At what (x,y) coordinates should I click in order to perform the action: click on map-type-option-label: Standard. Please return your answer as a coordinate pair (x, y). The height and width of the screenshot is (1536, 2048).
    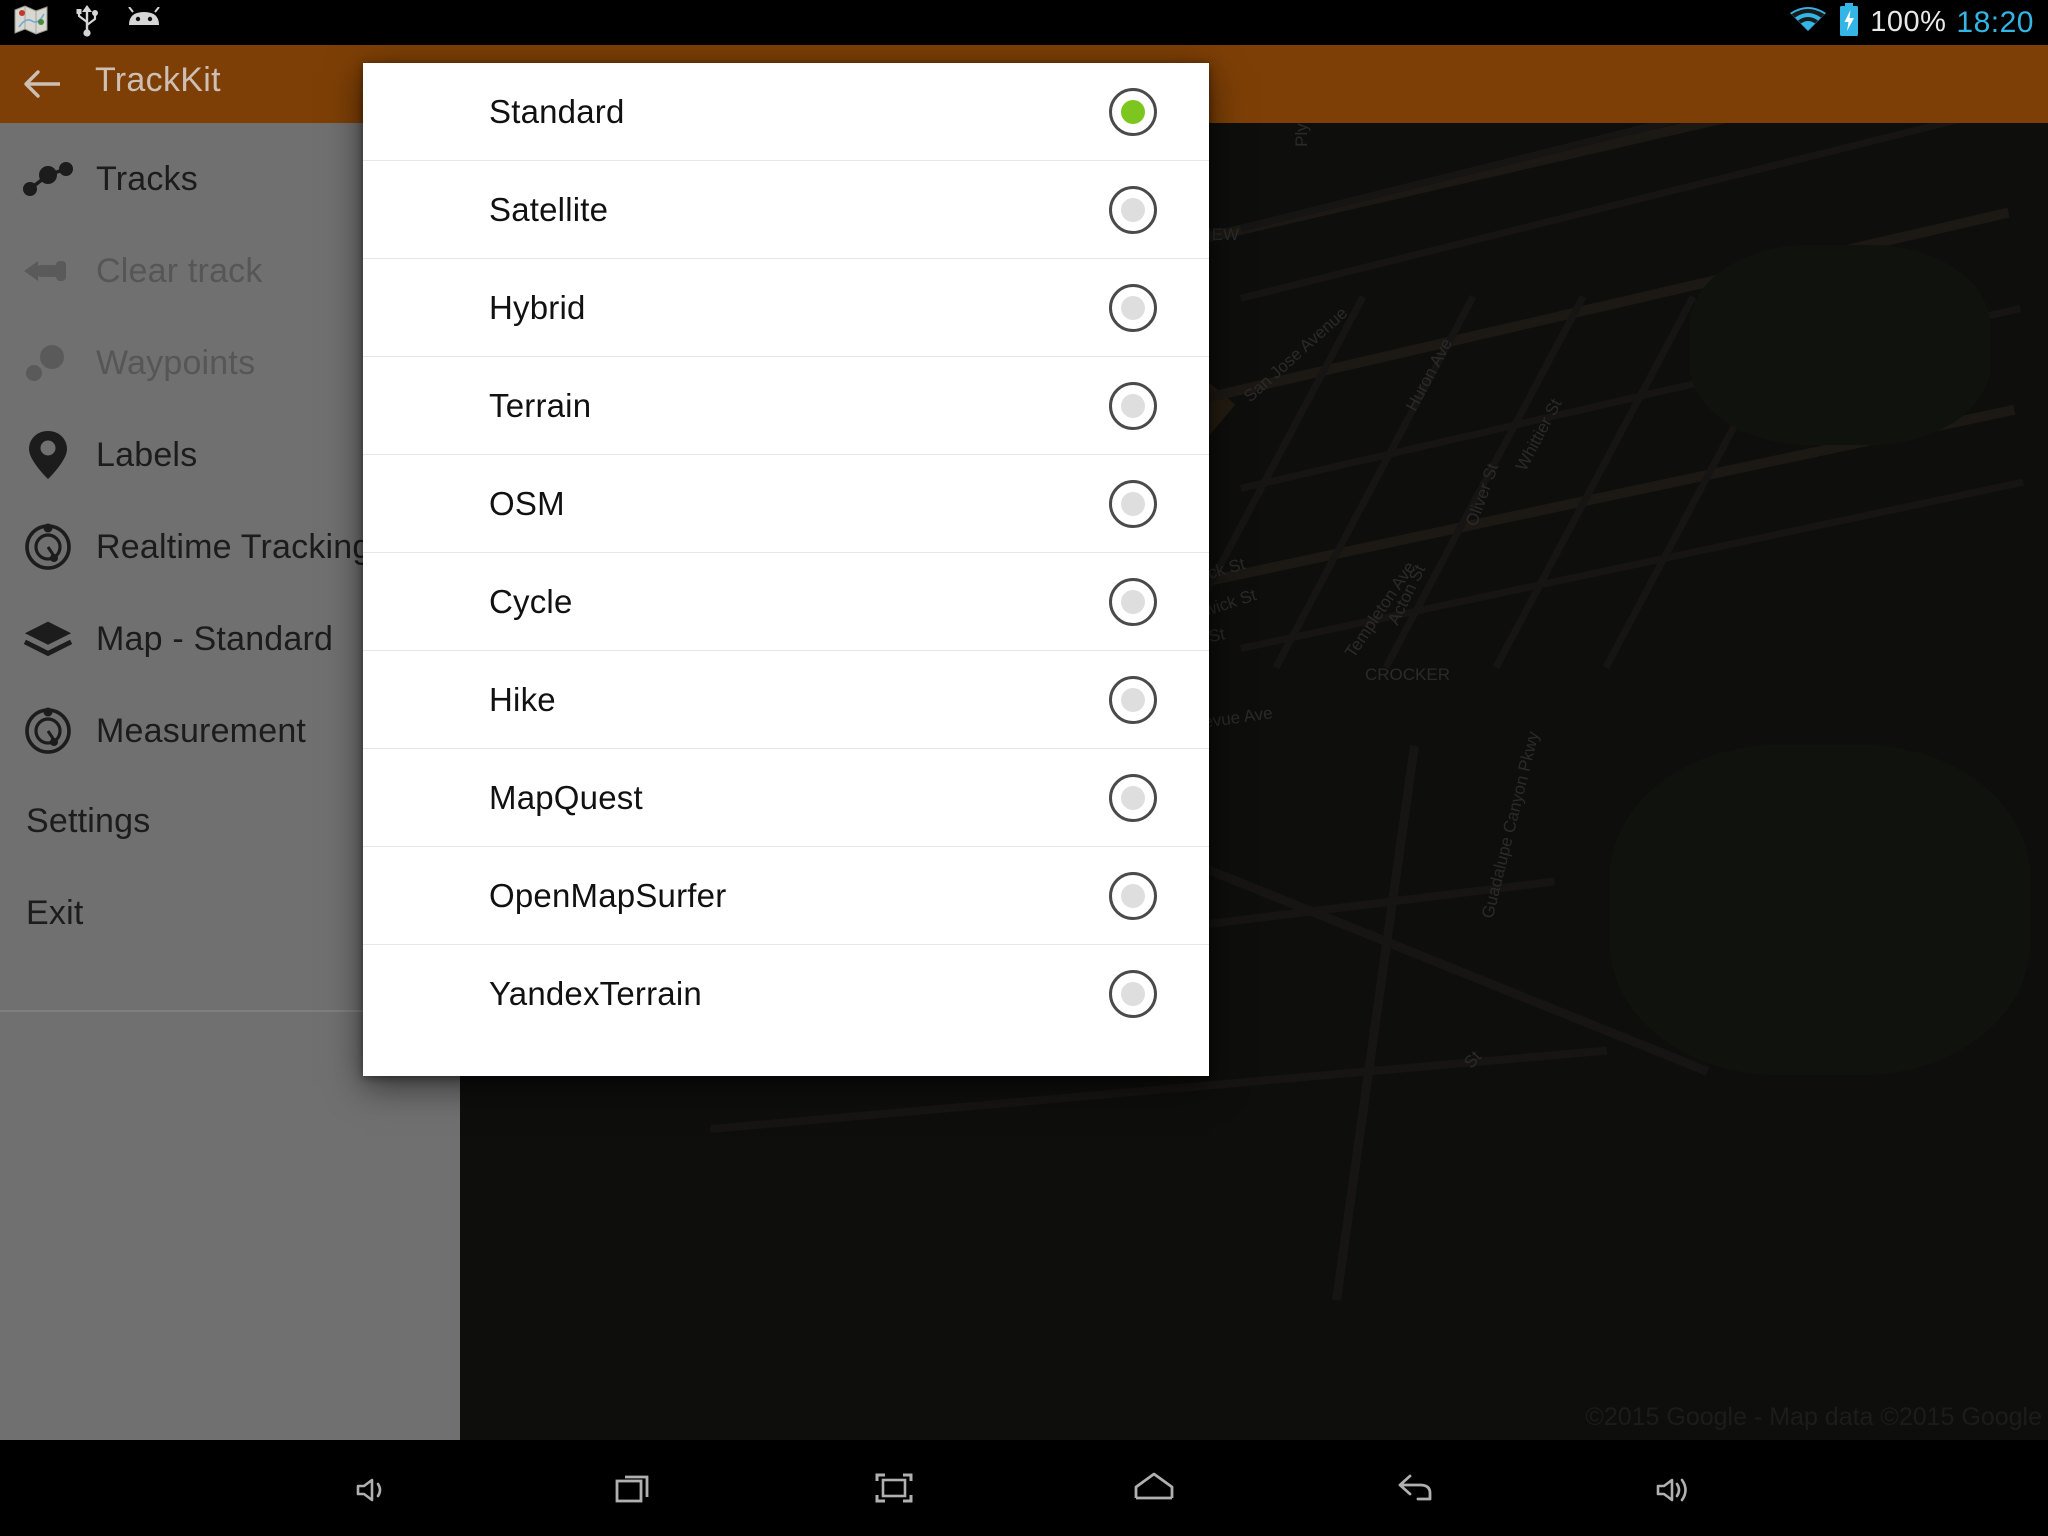
    Looking at the image, I should click on (557, 111).